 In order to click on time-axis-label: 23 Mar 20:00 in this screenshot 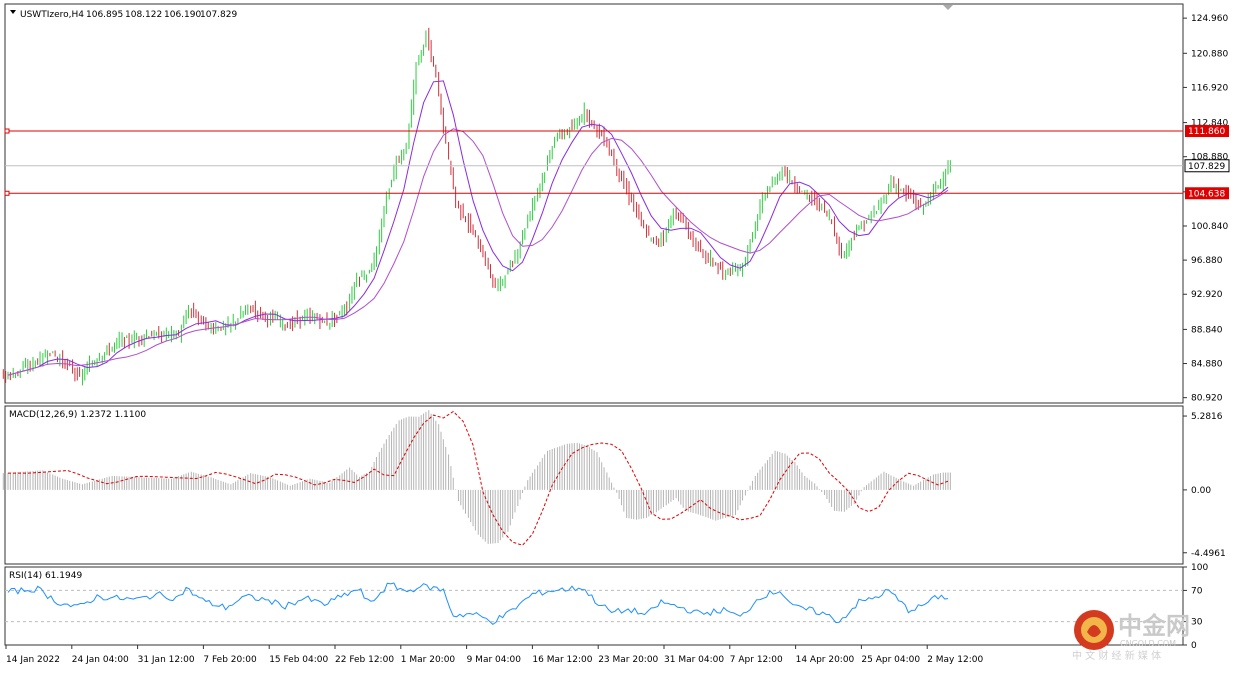, I will do `click(628, 660)`.